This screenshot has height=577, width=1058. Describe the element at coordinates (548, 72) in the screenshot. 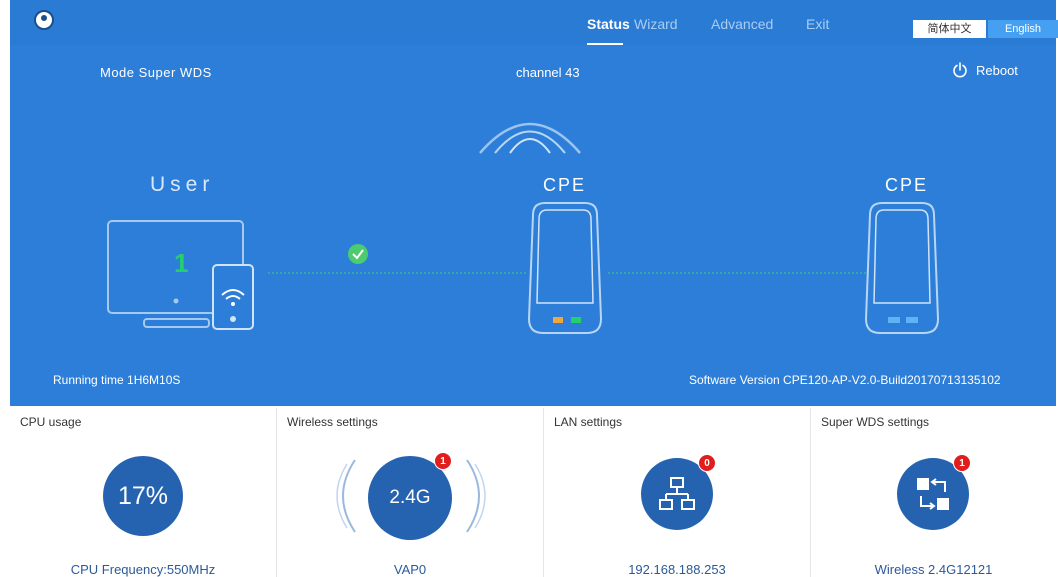

I see `channel-label: channel 43` at that location.